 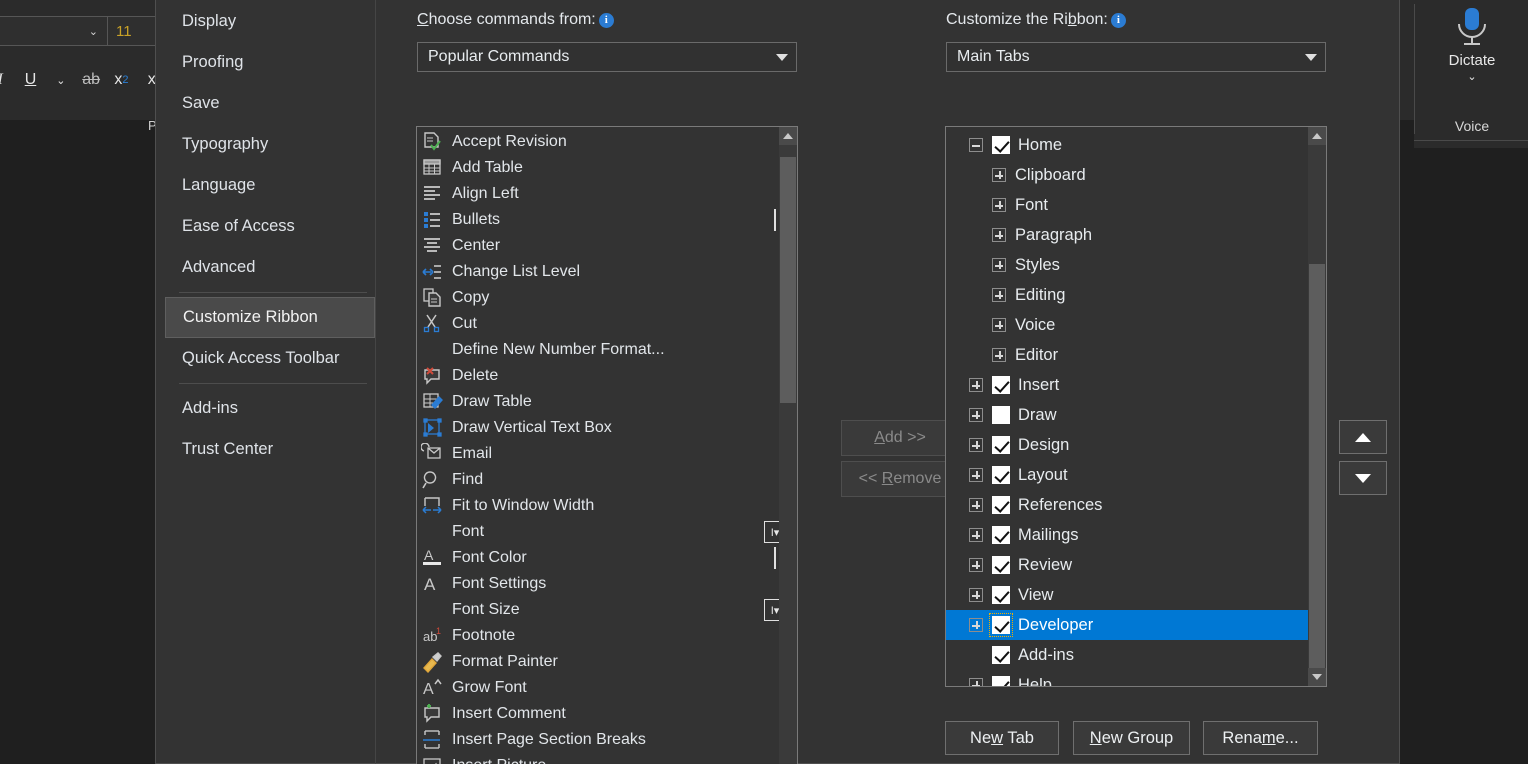 What do you see at coordinates (1136, 175) in the screenshot?
I see `ribbon-tree-item-clipboard: Clipboard` at bounding box center [1136, 175].